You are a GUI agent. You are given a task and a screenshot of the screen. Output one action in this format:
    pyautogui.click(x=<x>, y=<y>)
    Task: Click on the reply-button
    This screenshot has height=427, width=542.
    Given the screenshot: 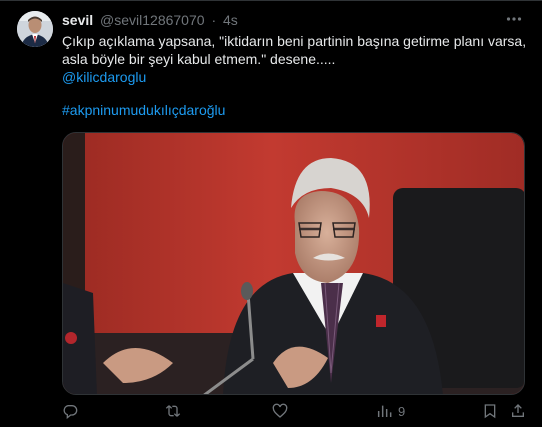 What is the action you would take?
    pyautogui.click(x=70, y=411)
    